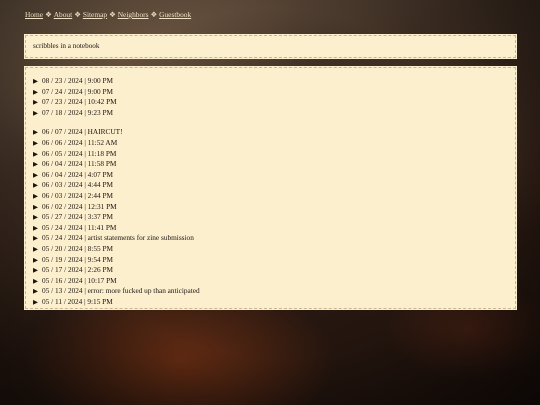 Image resolution: width=540 pixels, height=405 pixels. Describe the element at coordinates (274, 185) in the screenshot. I see `entry-item: ▶ 06 / 03 / 2024 | 4:44 PM` at that location.